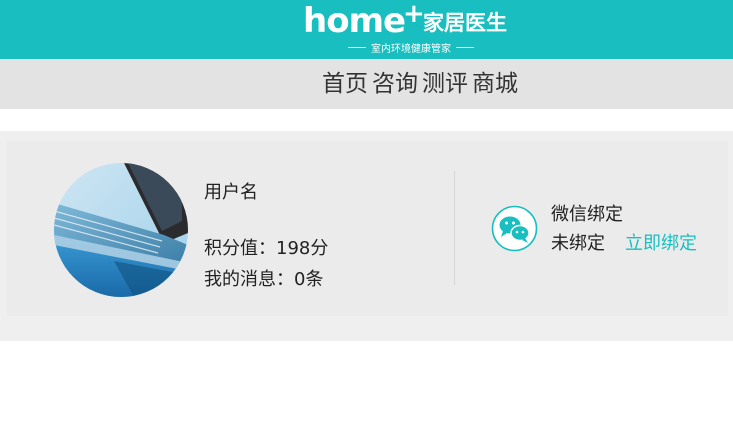  I want to click on vertical-divider, so click(454, 228).